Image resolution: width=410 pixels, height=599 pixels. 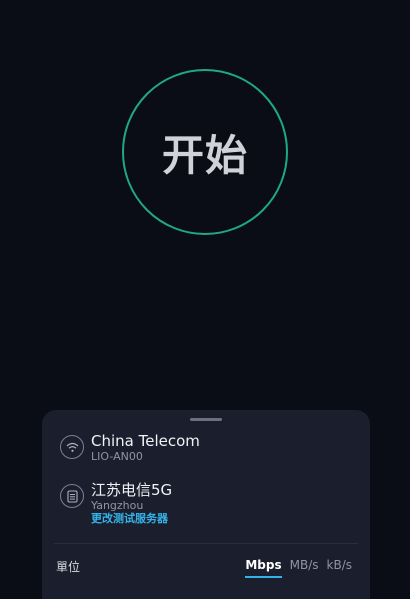 I want to click on server-name: 江苏电信5G, so click(x=132, y=490).